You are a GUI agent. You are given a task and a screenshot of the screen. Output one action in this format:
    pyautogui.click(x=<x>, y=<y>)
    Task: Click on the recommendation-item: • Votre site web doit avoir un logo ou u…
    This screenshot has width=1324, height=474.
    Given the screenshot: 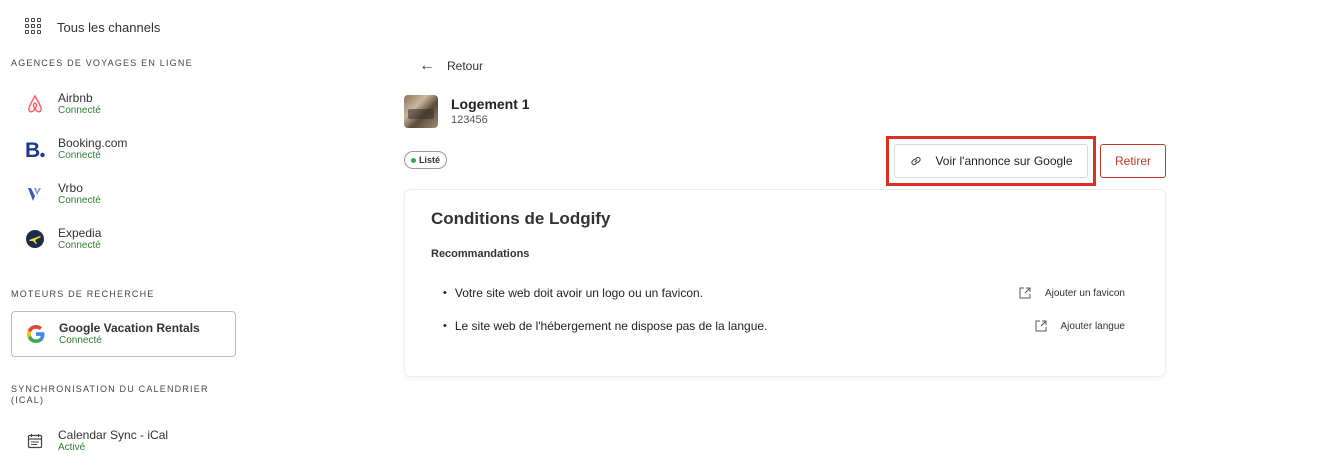 What is the action you would take?
    pyautogui.click(x=573, y=293)
    